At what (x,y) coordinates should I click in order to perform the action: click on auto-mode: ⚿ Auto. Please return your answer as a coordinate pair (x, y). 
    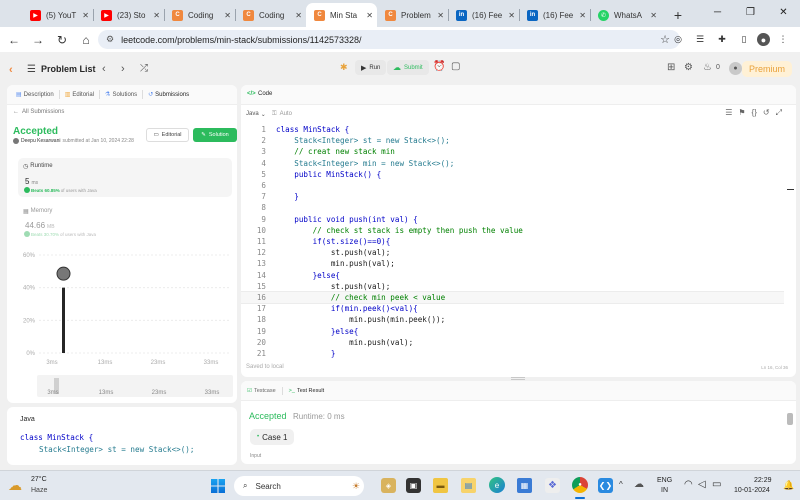
    Looking at the image, I should click on (282, 114).